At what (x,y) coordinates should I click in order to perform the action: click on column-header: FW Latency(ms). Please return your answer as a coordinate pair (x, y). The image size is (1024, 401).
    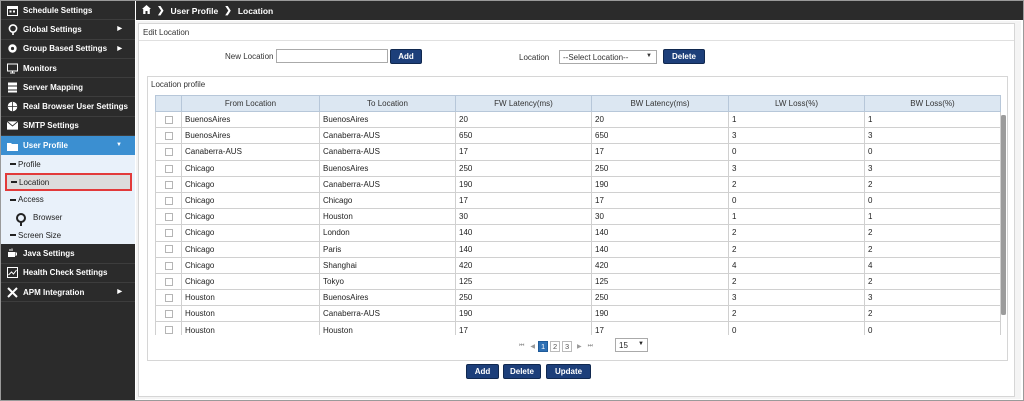
    Looking at the image, I should click on (523, 103).